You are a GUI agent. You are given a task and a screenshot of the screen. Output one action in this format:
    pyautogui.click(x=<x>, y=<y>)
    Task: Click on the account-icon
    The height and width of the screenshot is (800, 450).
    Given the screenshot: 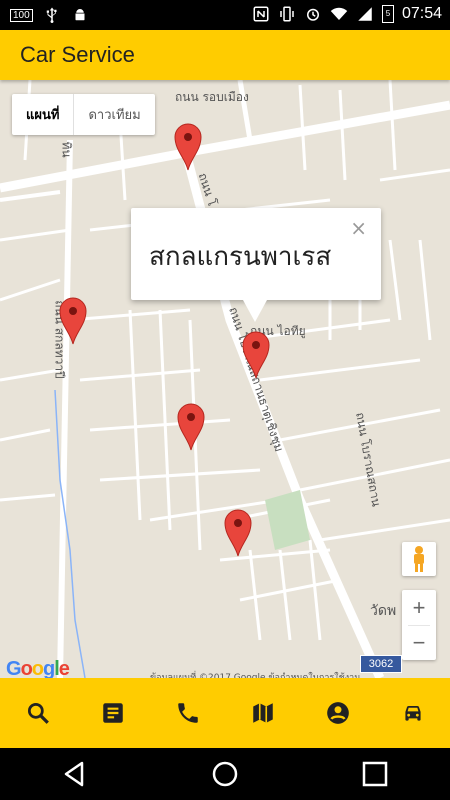 What is the action you would take?
    pyautogui.click(x=337, y=713)
    